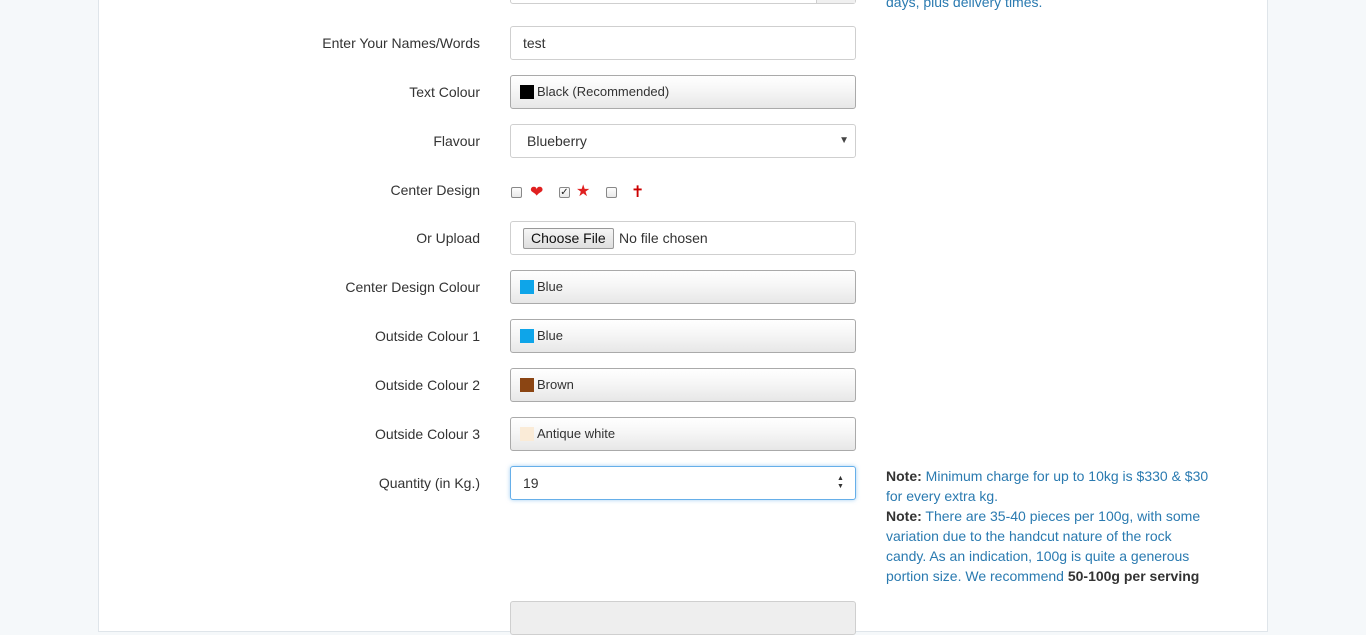 This screenshot has width=1366, height=635. What do you see at coordinates (683, 336) in the screenshot?
I see `outside-colour-1-select: Blue` at bounding box center [683, 336].